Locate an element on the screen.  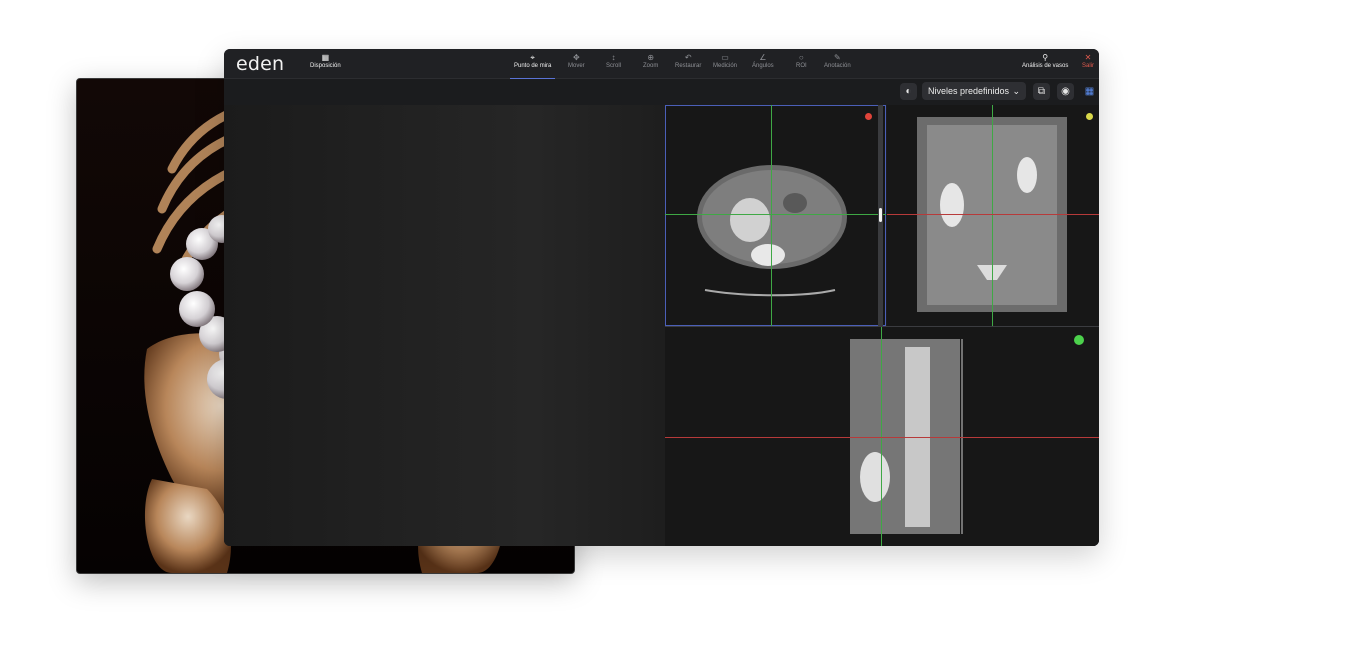
coronal-slice is located at coordinates (992, 214).